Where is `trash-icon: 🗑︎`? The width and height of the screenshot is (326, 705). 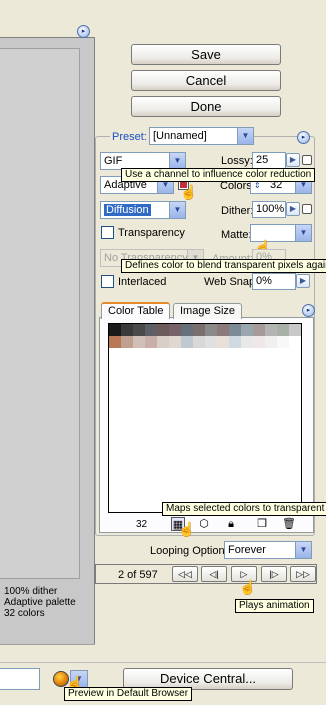 trash-icon: 🗑︎ is located at coordinates (289, 524).